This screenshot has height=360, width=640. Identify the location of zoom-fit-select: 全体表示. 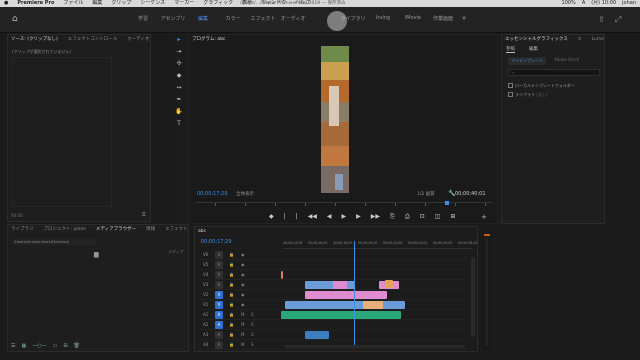
(245, 194).